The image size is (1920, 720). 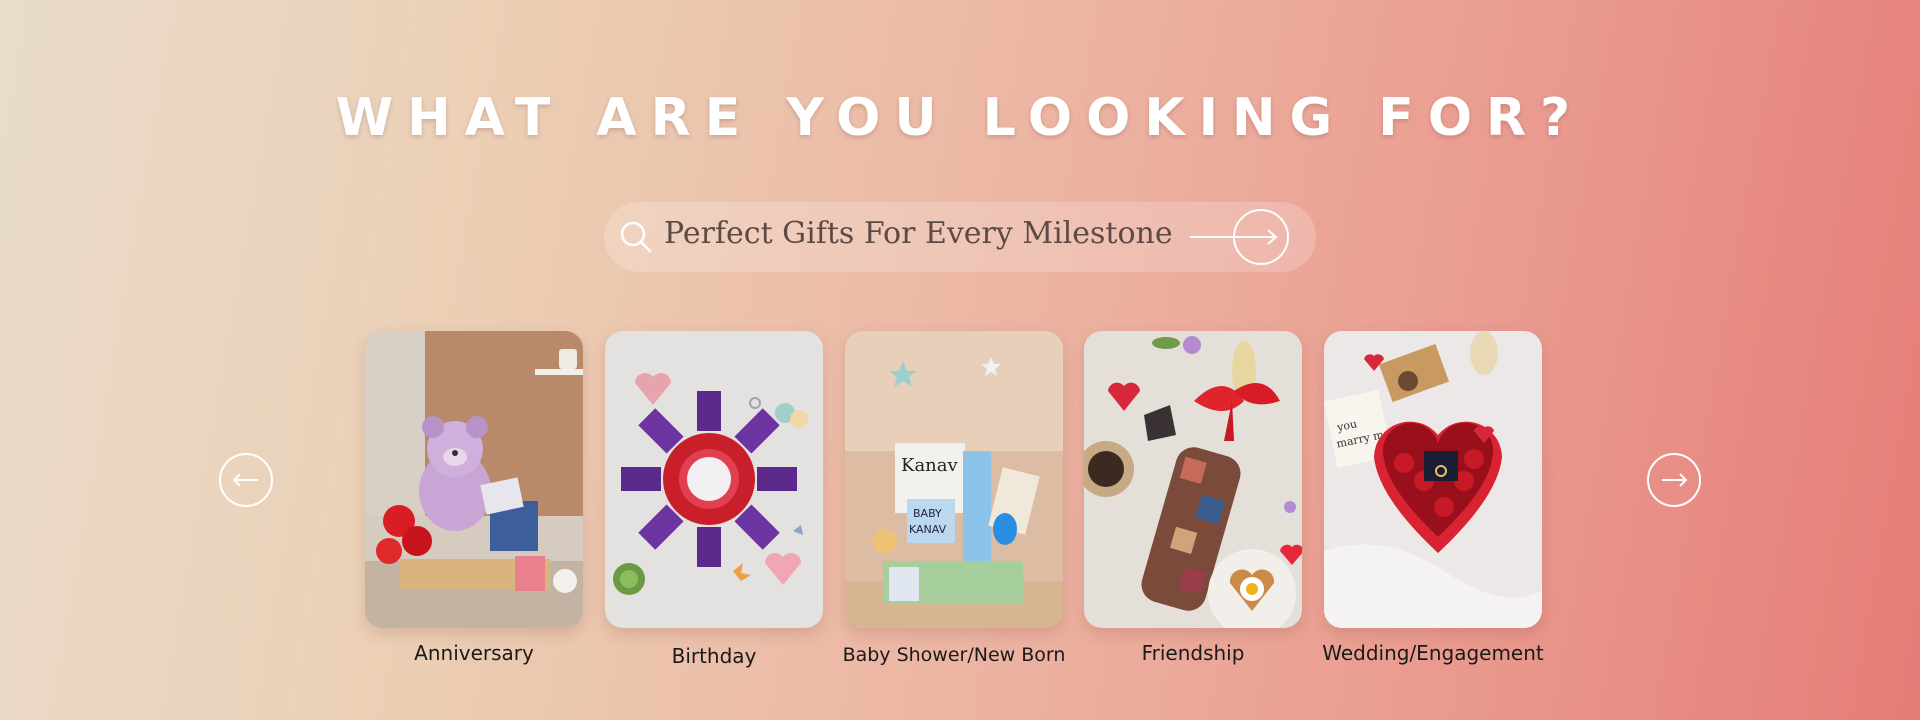 I want to click on category-card-wedding: you marry me? Wedding/Engagement, so click(x=1433, y=498).